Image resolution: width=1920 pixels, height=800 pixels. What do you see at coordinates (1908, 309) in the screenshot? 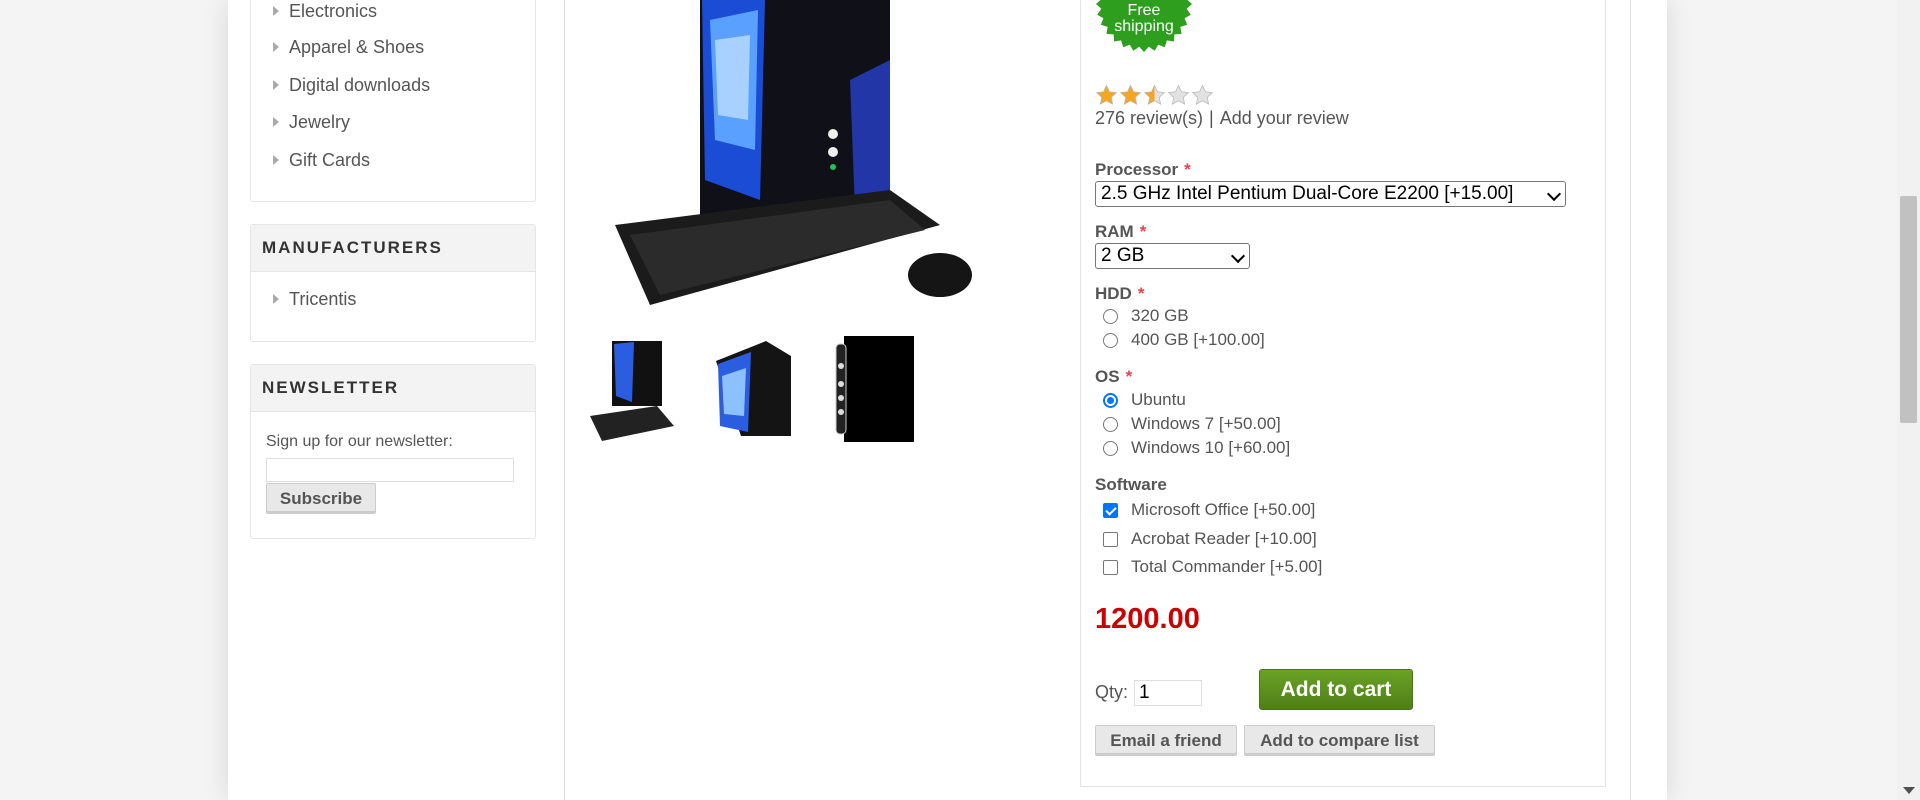
I see `scrollbar-thumb` at bounding box center [1908, 309].